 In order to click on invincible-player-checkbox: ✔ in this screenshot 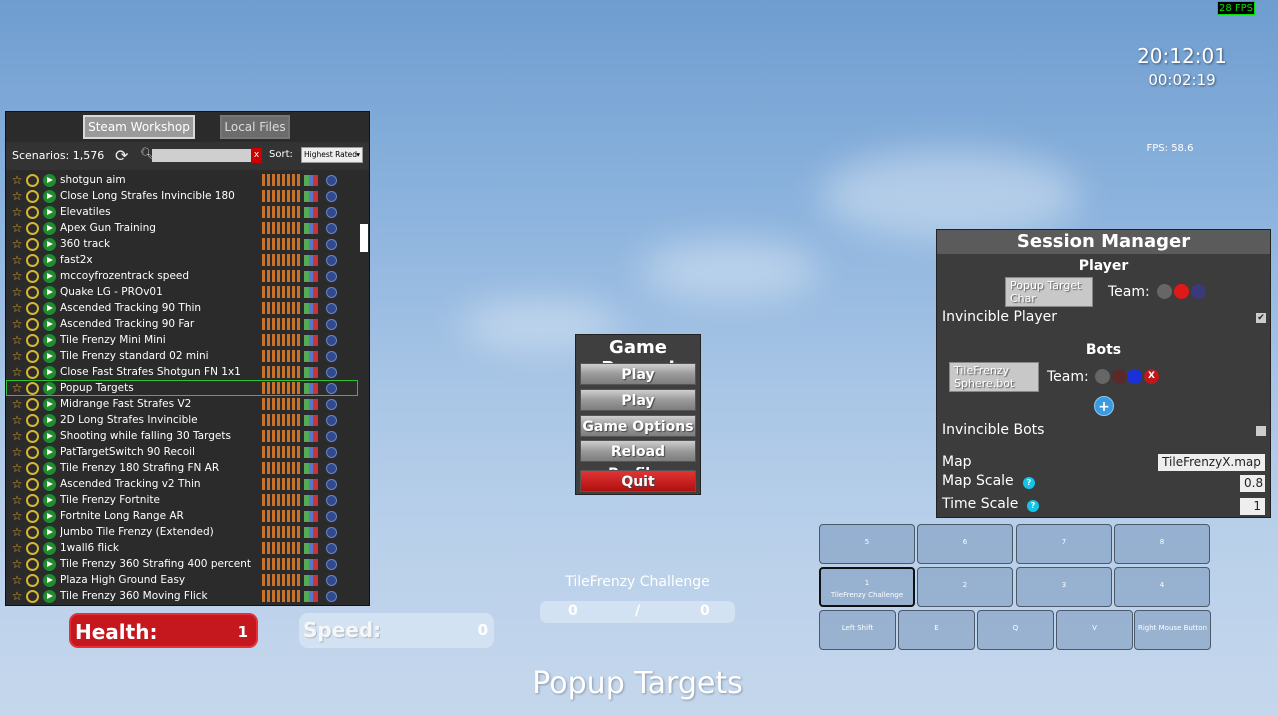, I will do `click(1261, 318)`.